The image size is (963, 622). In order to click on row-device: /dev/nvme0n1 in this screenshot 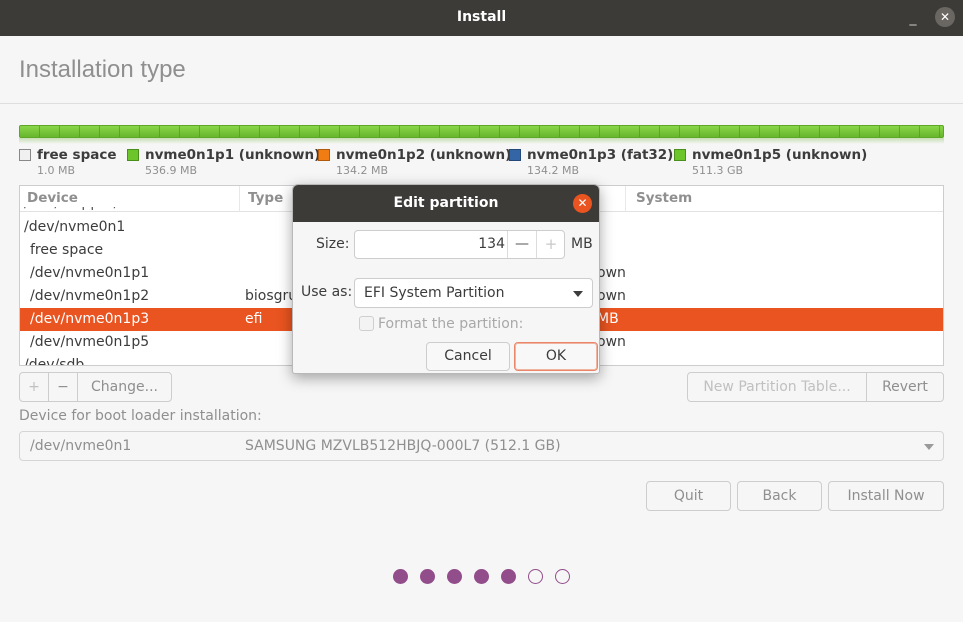, I will do `click(75, 227)`.